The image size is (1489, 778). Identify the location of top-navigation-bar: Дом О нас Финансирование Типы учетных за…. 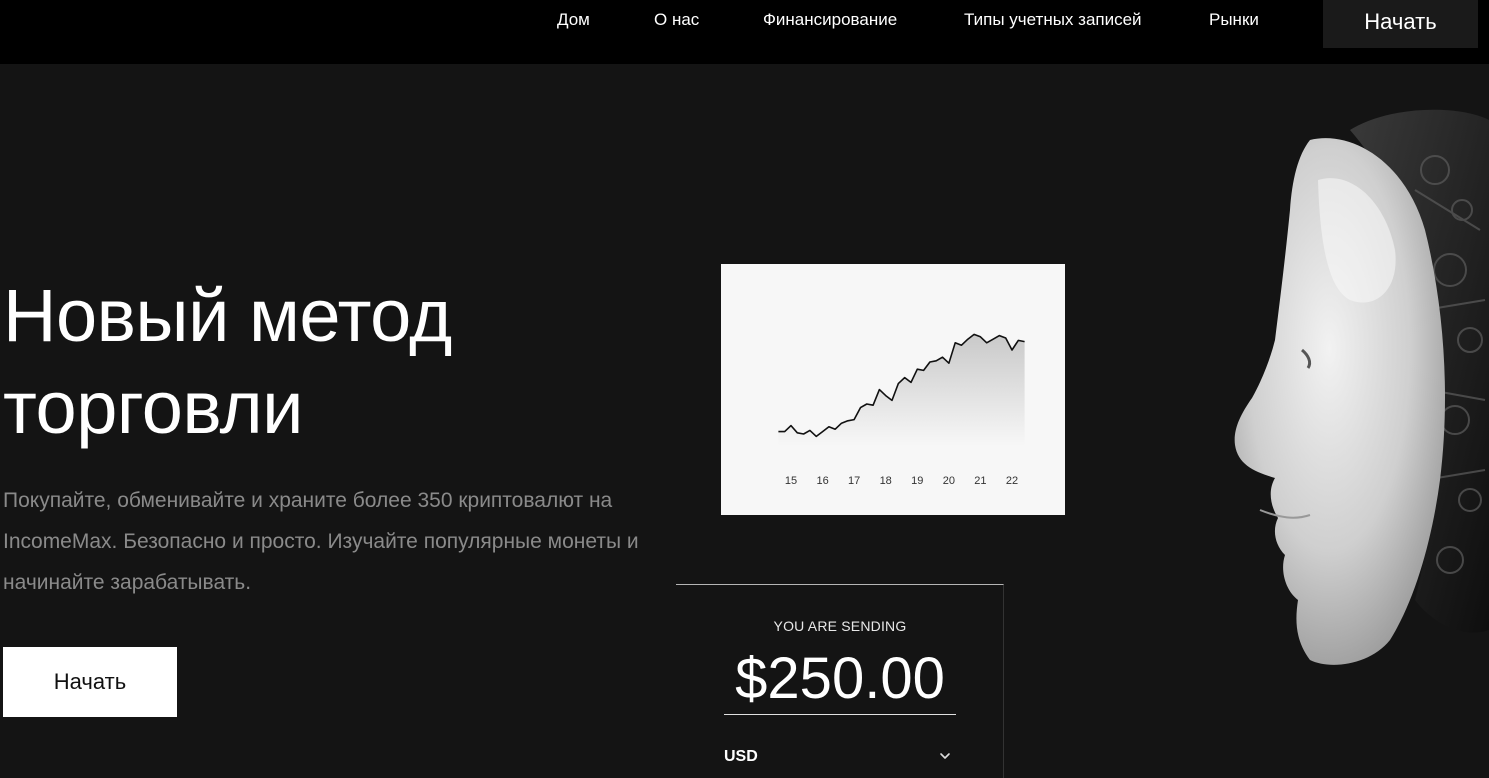
(744, 32).